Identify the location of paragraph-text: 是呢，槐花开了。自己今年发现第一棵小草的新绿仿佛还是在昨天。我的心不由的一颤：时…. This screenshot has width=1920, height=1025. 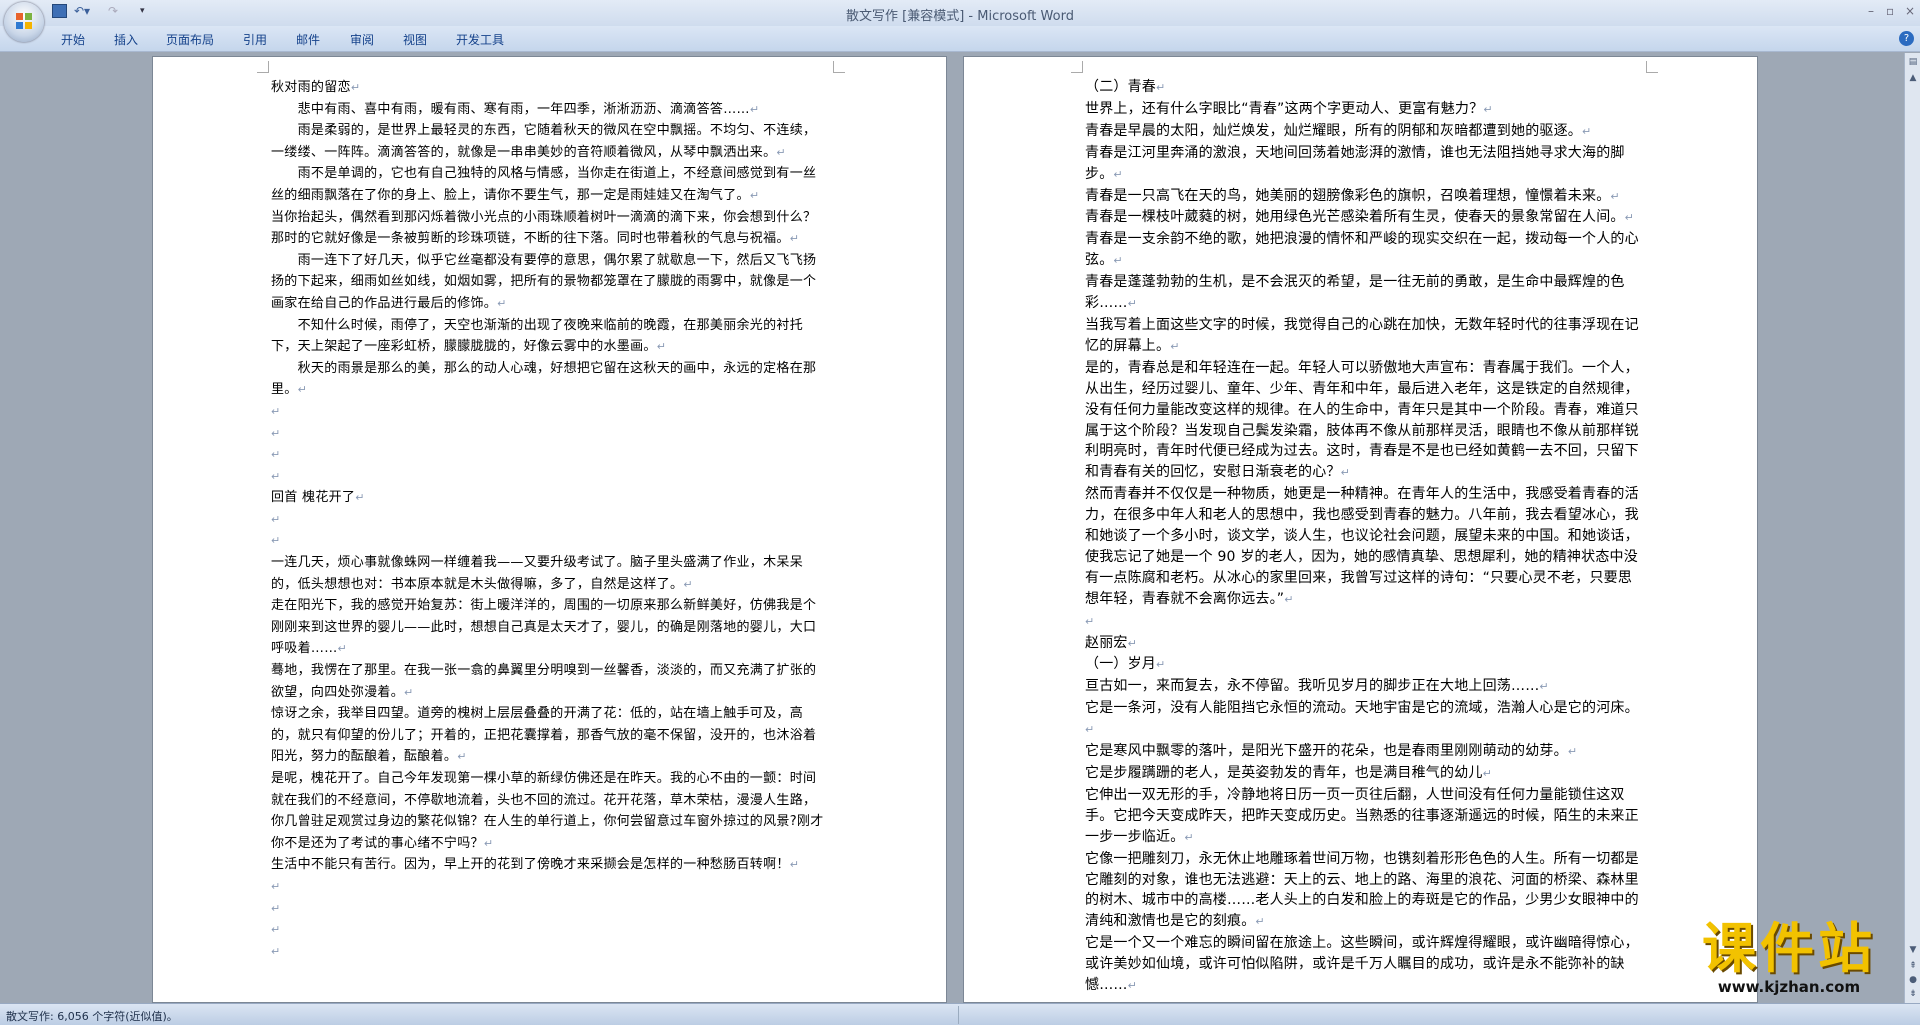
(547, 811).